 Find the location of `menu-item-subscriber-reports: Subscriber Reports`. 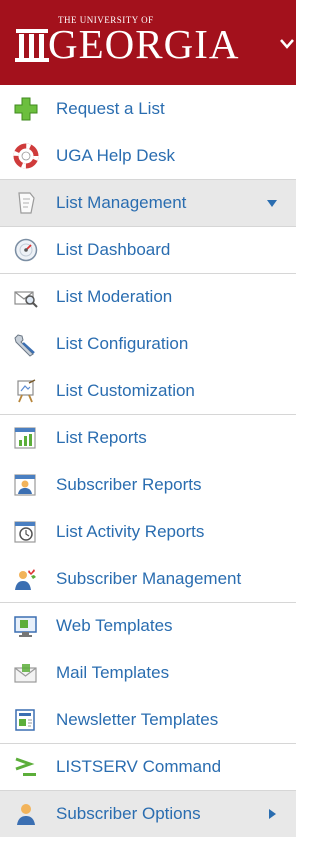

menu-item-subscriber-reports: Subscriber Reports is located at coordinates (148, 484).